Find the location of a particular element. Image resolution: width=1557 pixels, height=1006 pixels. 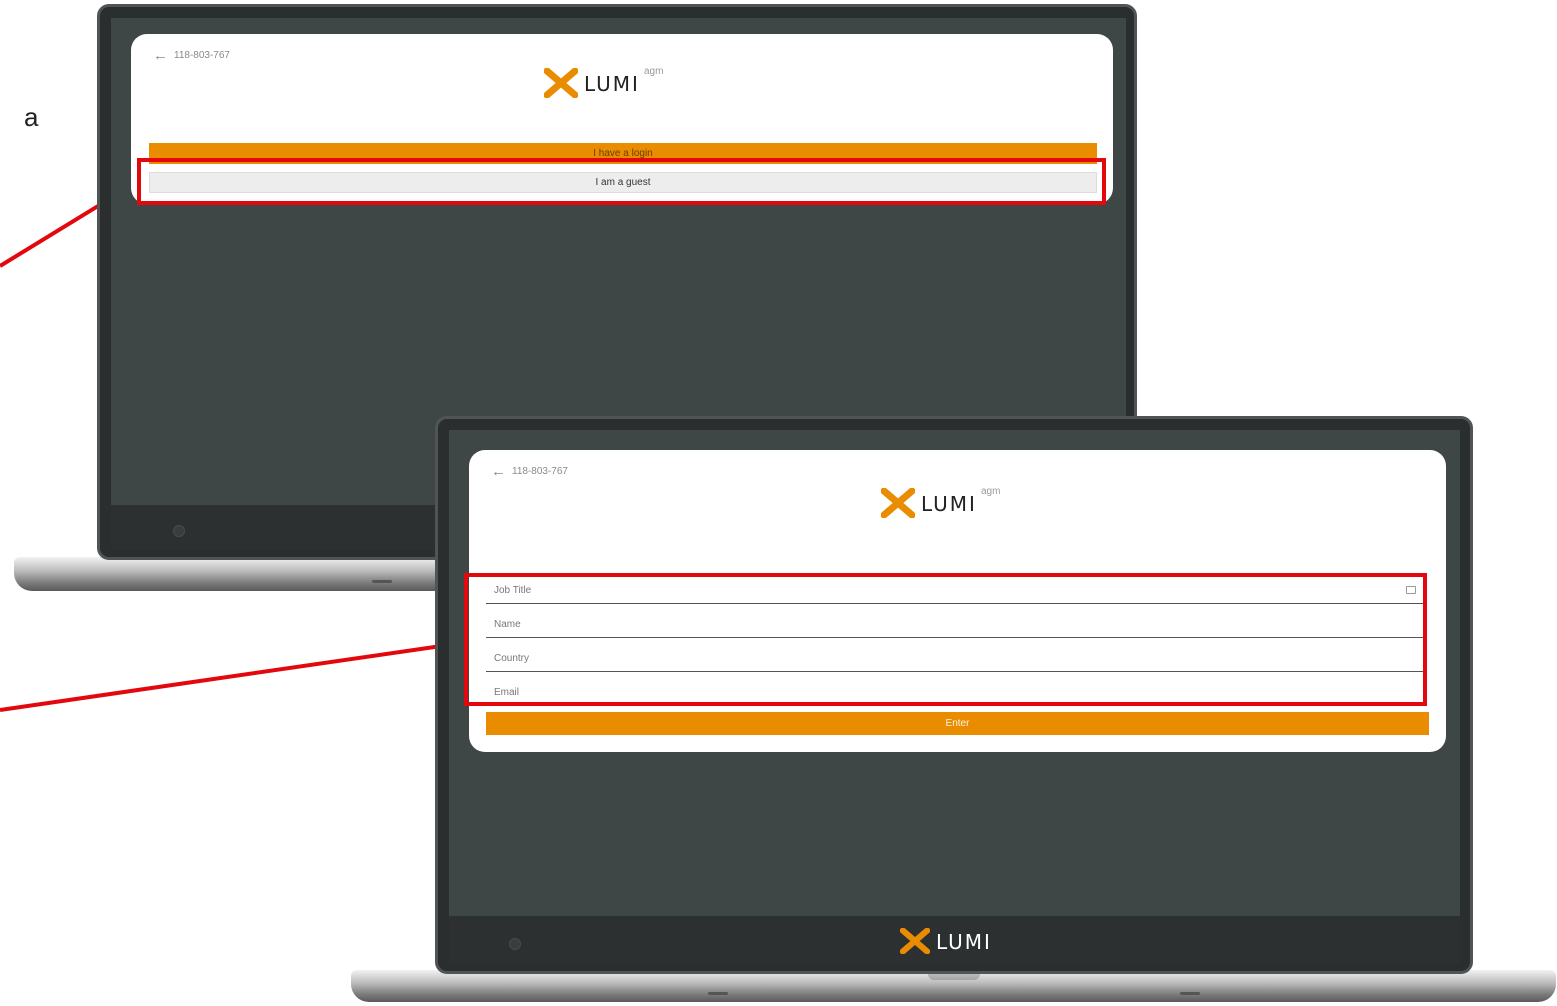

bottom-back-link: ← 118-803-767 is located at coordinates (529, 471).